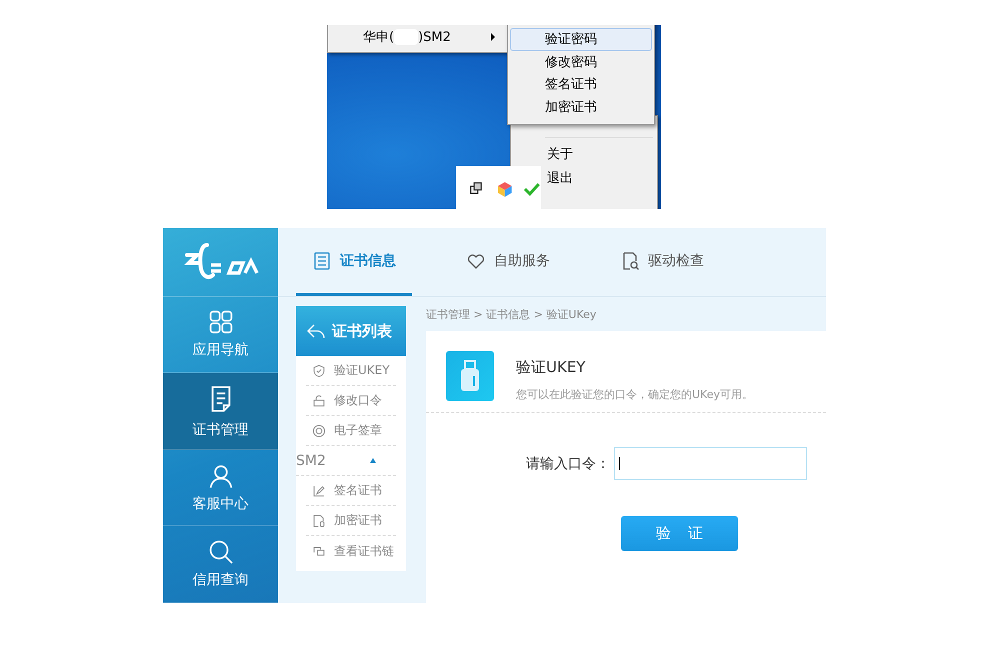  What do you see at coordinates (581, 107) in the screenshot?
I see `menu-item: 加密证书` at bounding box center [581, 107].